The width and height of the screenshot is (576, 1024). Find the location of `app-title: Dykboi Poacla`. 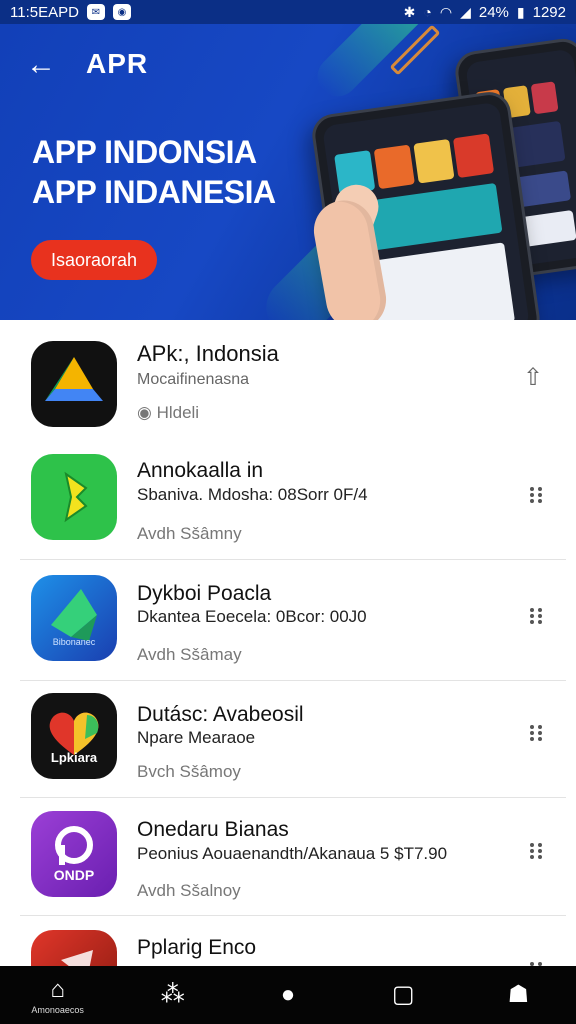

app-title: Dykboi Poacla is located at coordinates (204, 593).